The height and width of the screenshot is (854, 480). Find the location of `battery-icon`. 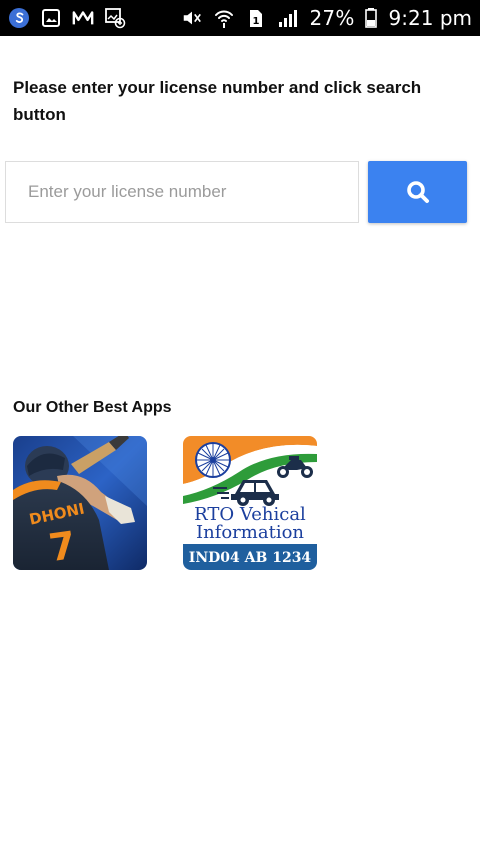

battery-icon is located at coordinates (370, 18).